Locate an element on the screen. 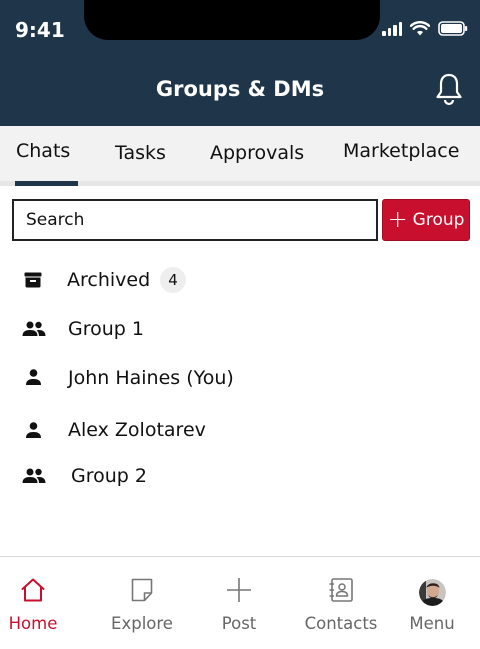 This screenshot has width=480, height=649. nav-post: Post is located at coordinates (239, 603).